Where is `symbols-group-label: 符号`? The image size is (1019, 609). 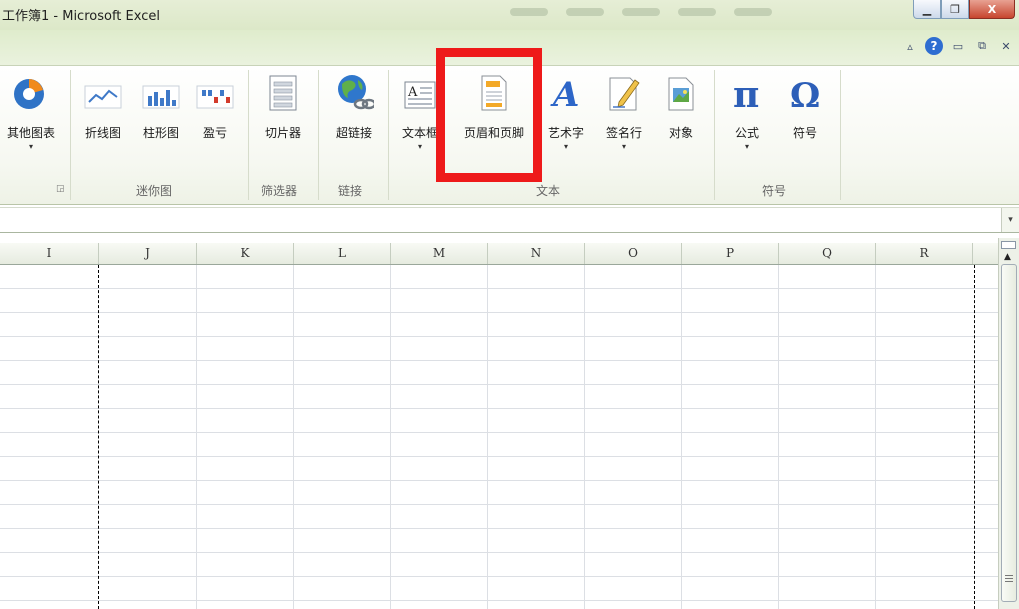 symbols-group-label: 符号 is located at coordinates (774, 191).